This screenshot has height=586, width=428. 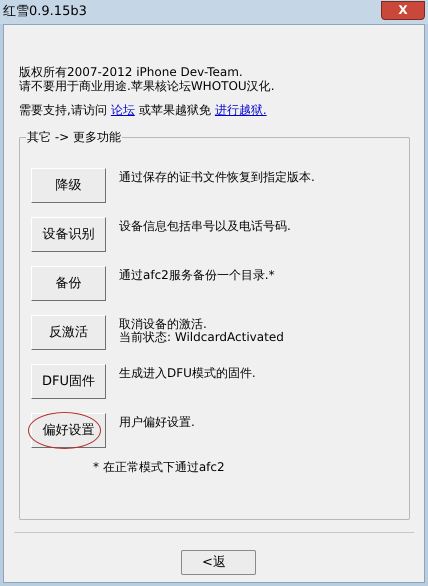 What do you see at coordinates (187, 373) in the screenshot?
I see `action-description: 生成进入DFU模式的固件.` at bounding box center [187, 373].